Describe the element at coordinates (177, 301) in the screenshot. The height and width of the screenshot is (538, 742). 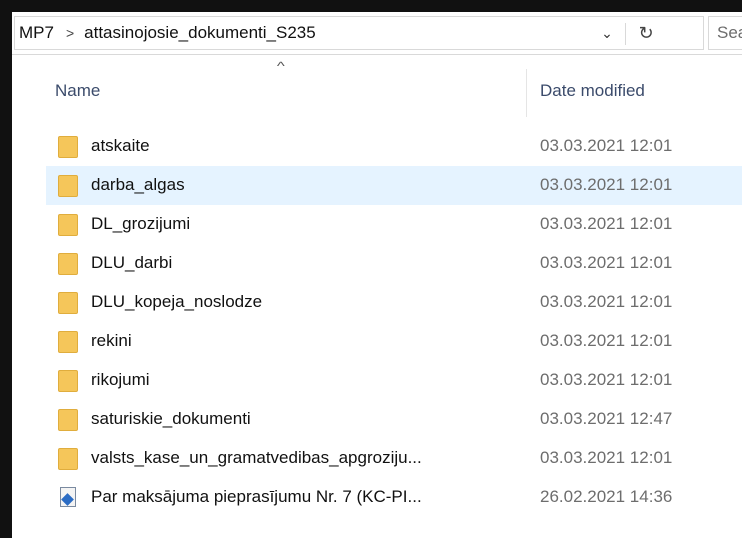
I see `file-name: DLU_kopeja_noslodze` at that location.